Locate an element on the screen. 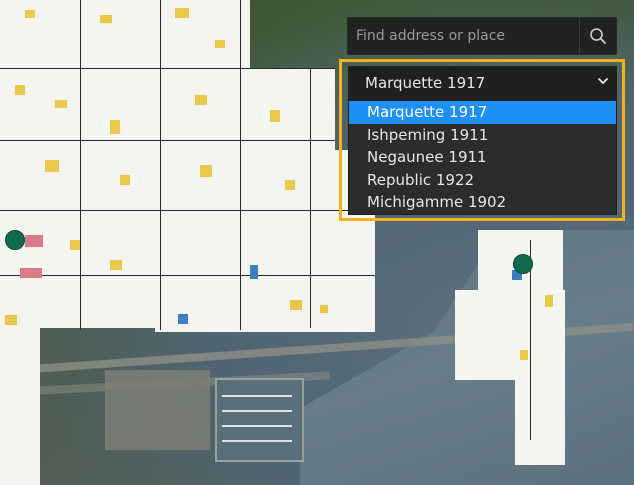  search-bar is located at coordinates (482, 36).